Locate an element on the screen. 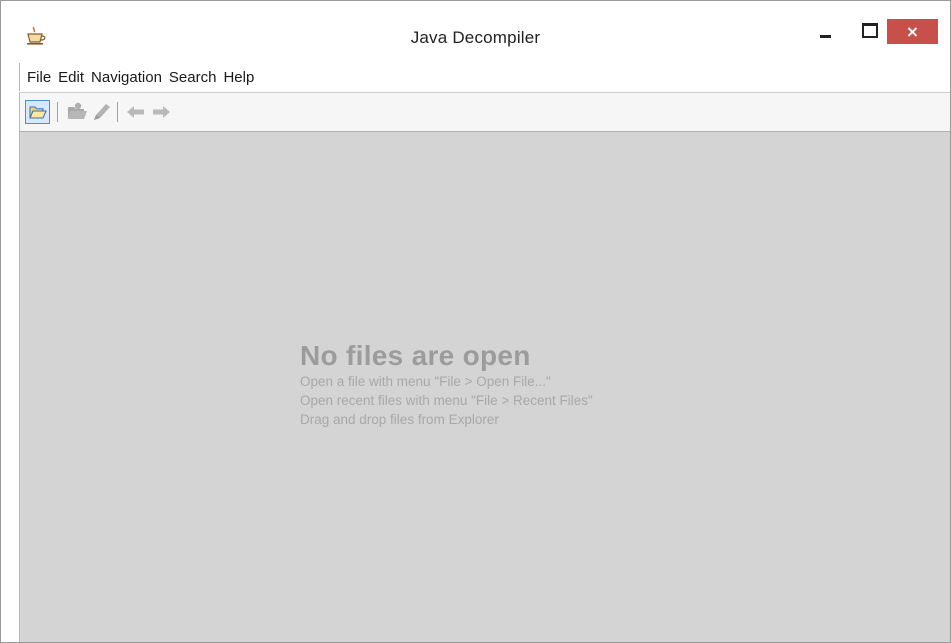 This screenshot has width=951, height=643. menu-edit: Edit is located at coordinates (73, 77).